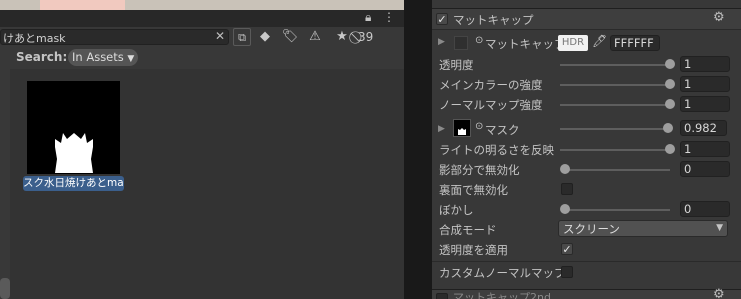 Image resolution: width=741 pixels, height=299 pixels. Describe the element at coordinates (705, 64) in the screenshot. I see `opacity-field: 1` at that location.